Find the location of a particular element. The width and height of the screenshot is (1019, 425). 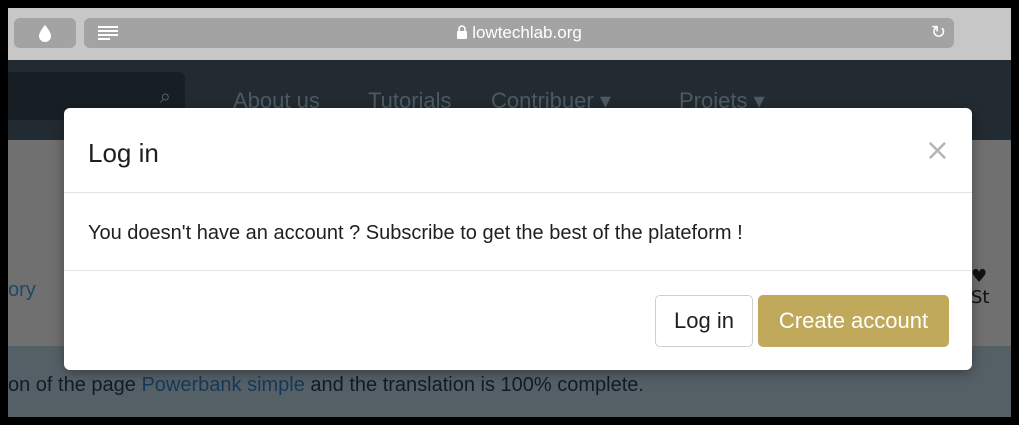

address-bar: lowtechlab.org ↻ is located at coordinates (519, 33).